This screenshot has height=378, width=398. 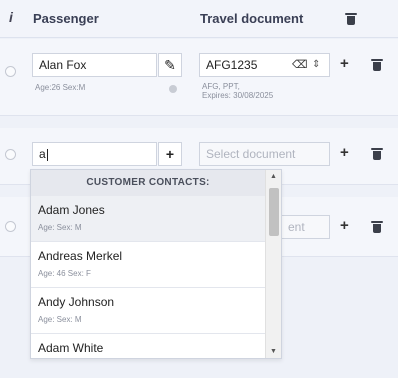 I want to click on plus-icon: +, so click(x=170, y=154).